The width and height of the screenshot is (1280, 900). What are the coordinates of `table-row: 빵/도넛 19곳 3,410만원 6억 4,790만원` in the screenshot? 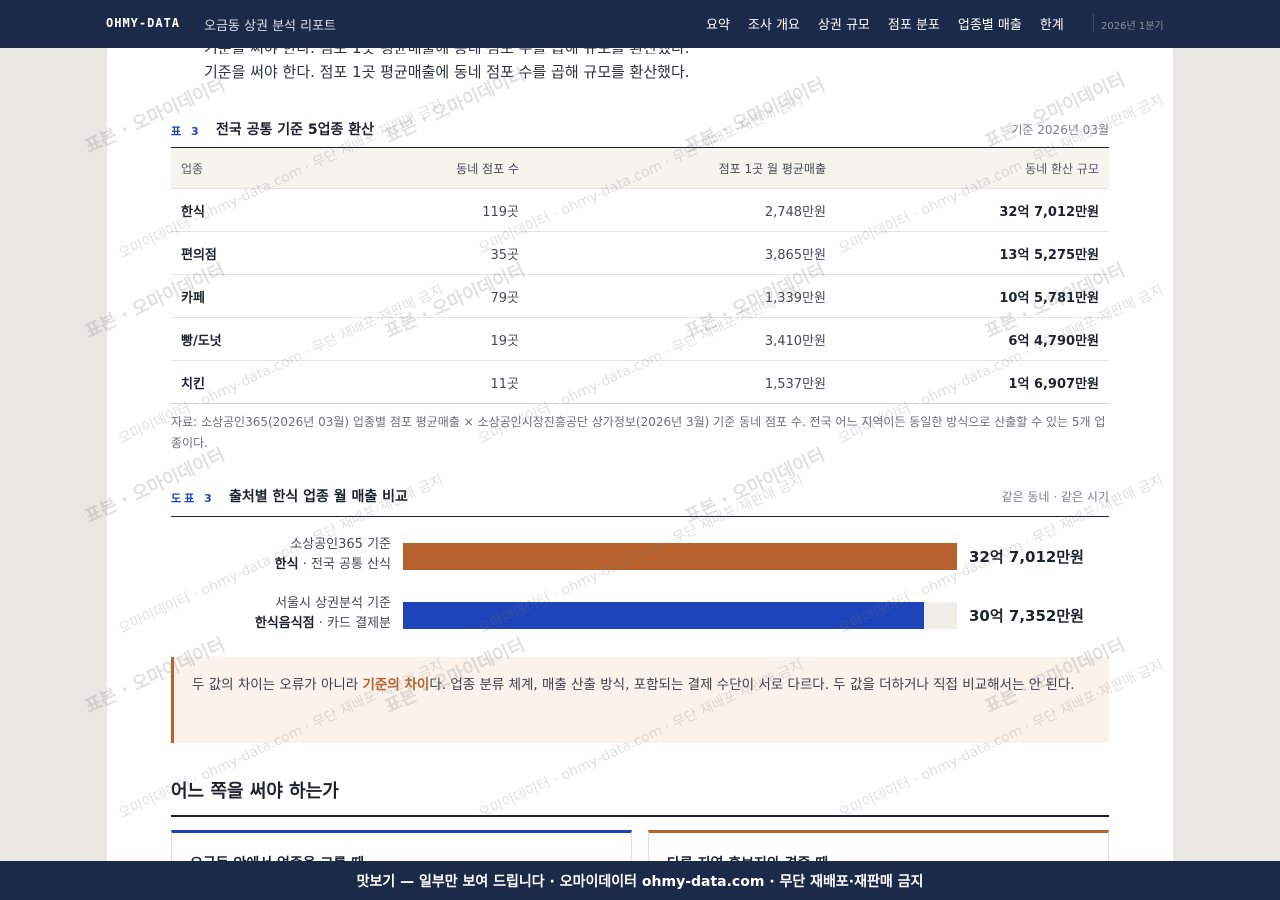 It's located at (640, 339).